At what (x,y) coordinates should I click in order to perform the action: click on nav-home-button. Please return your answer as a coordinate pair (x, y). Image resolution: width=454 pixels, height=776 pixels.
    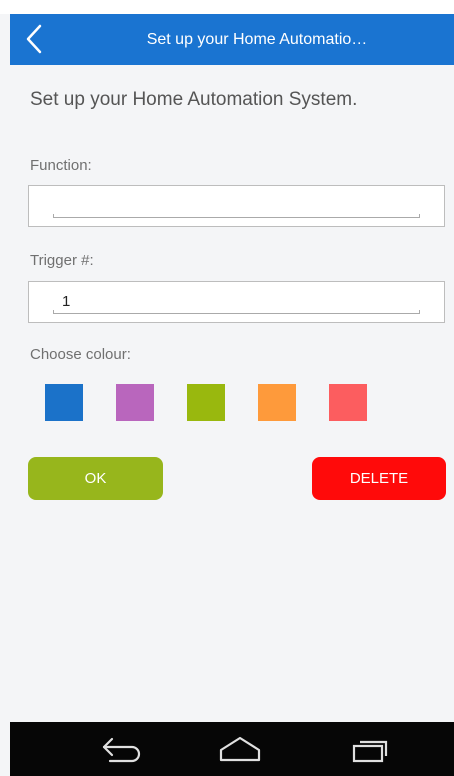
    Looking at the image, I should click on (238, 749).